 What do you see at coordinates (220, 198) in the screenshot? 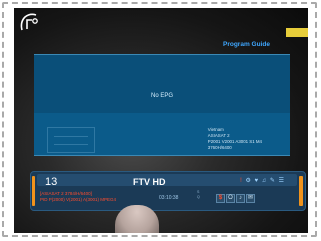
I see `scrambled-flag-icon: $` at bounding box center [220, 198].